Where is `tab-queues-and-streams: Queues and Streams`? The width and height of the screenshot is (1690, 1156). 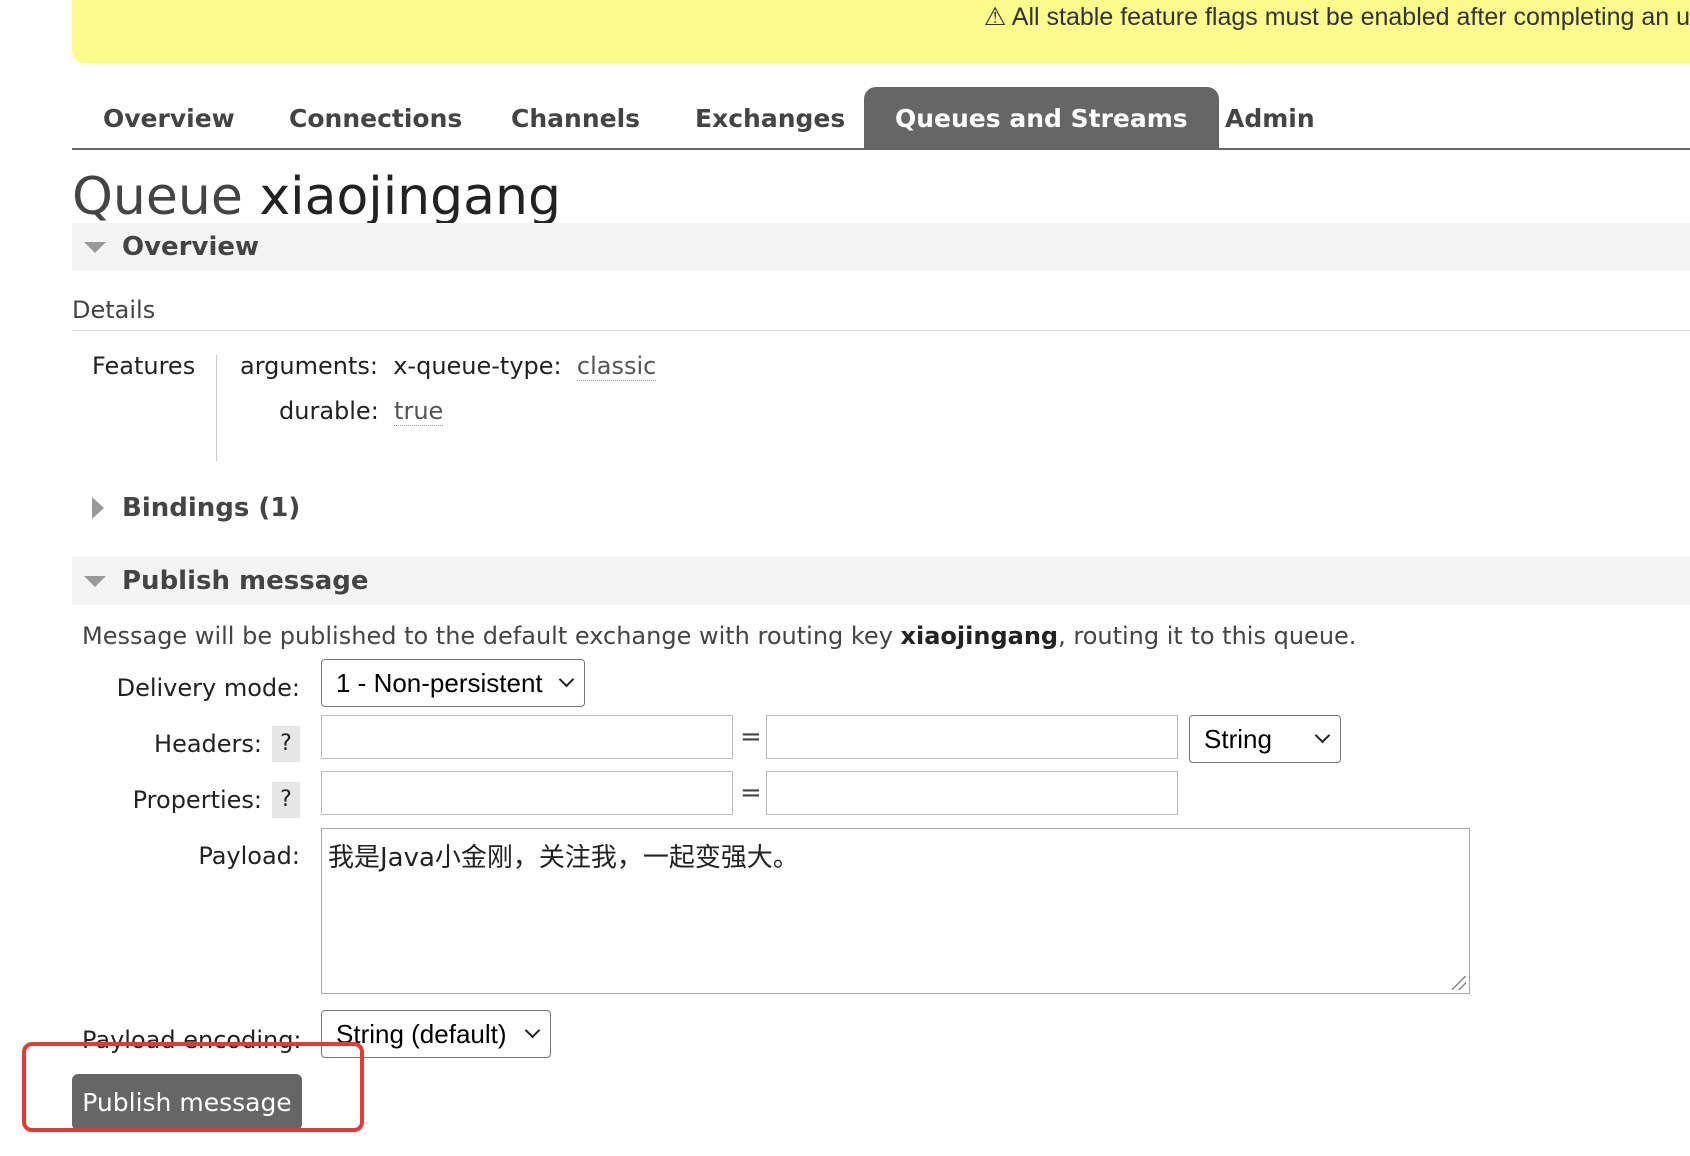
tab-queues-and-streams: Queues and Streams is located at coordinates (1041, 117).